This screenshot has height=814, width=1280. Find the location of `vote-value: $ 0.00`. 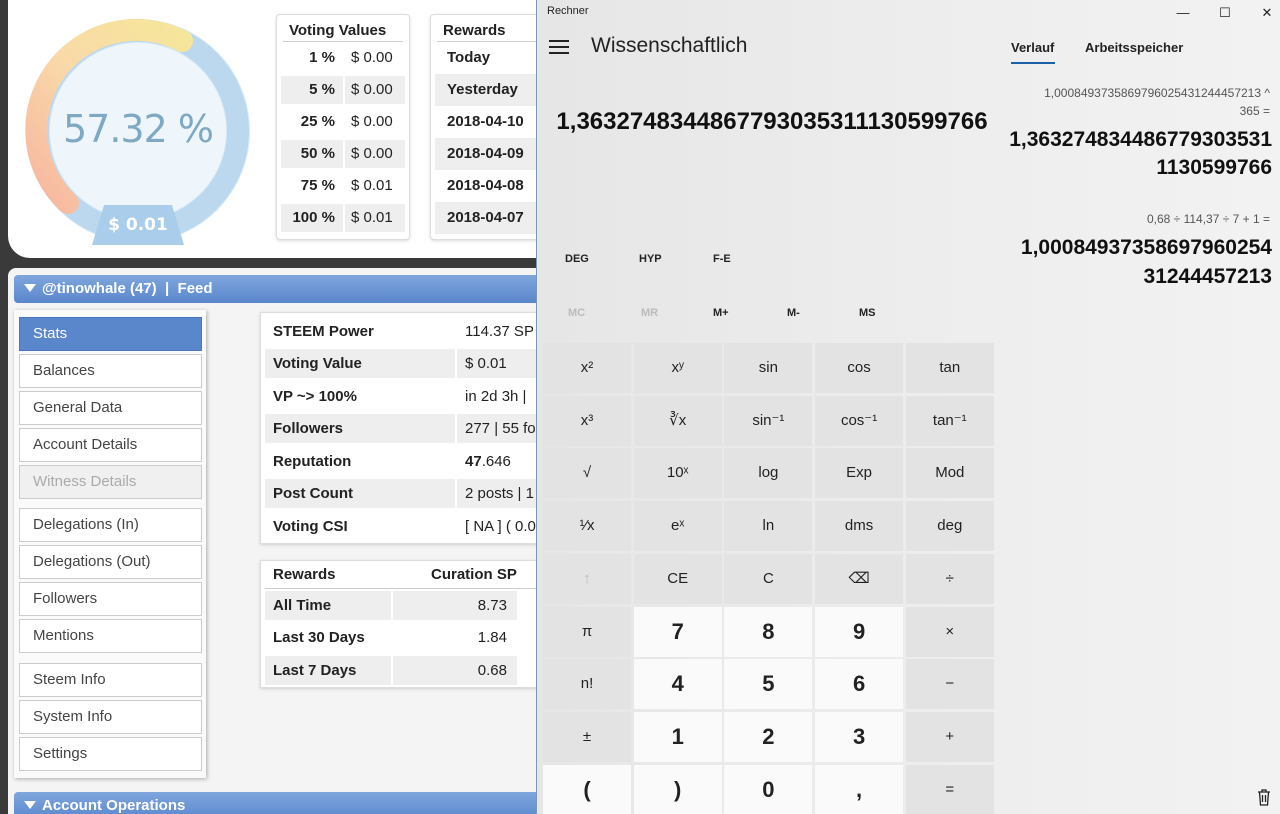

vote-value: $ 0.00 is located at coordinates (372, 121).